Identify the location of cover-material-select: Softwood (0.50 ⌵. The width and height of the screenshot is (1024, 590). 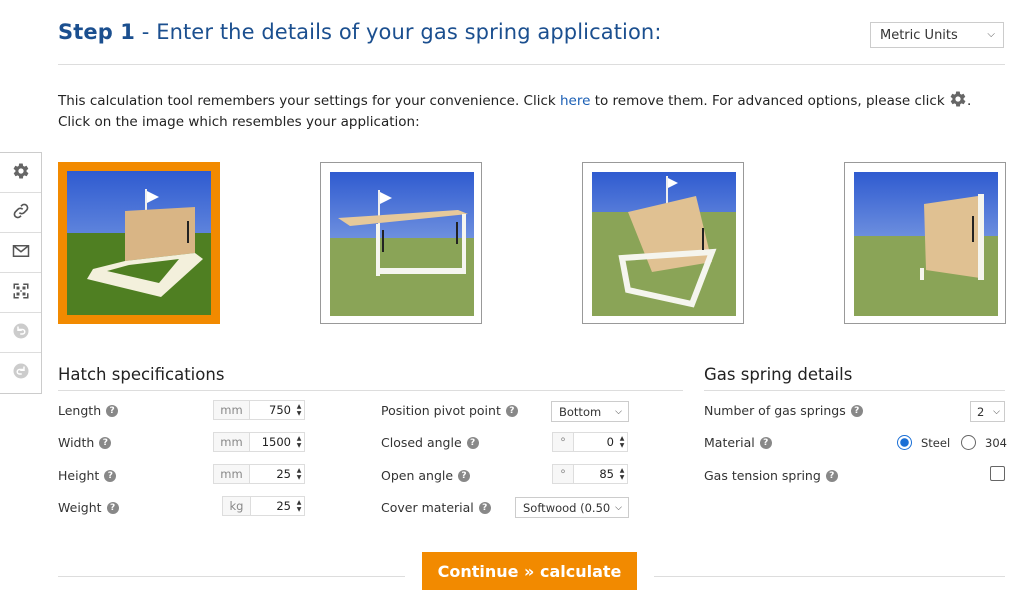
(572, 507).